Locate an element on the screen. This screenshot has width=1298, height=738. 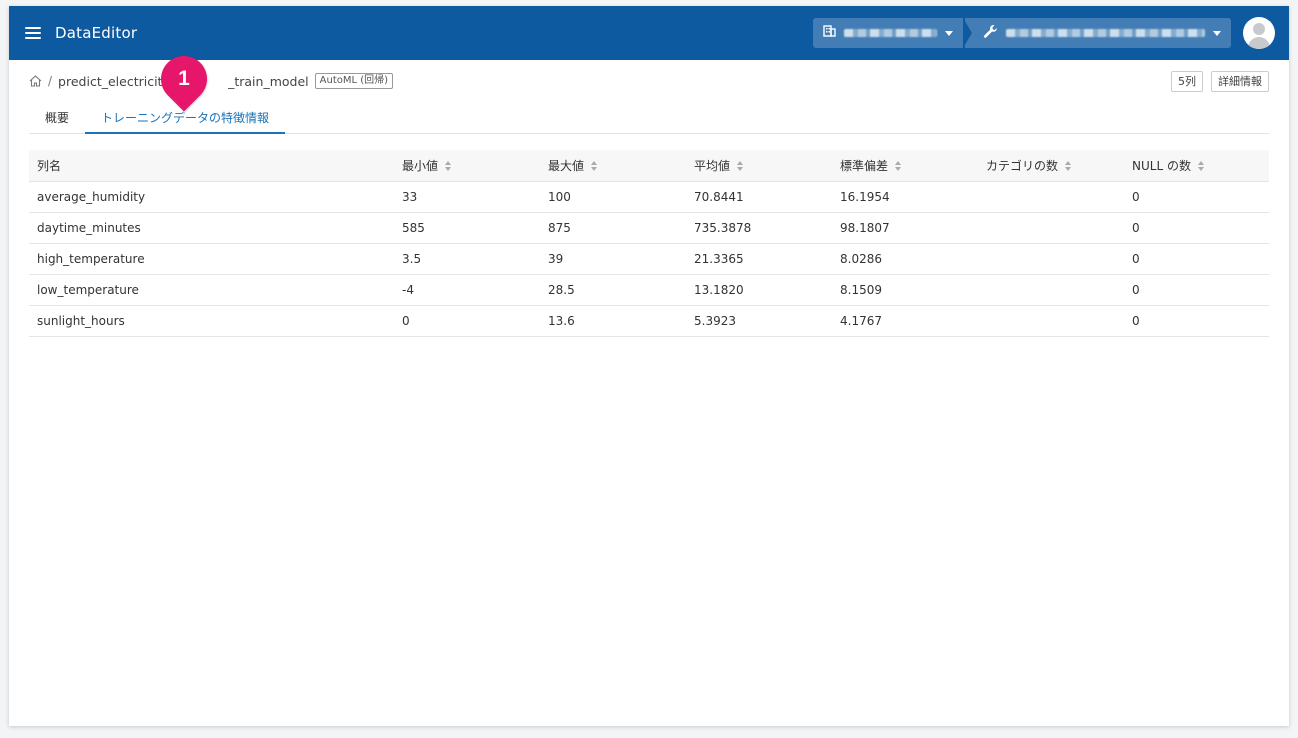
organization-selector is located at coordinates (888, 33).